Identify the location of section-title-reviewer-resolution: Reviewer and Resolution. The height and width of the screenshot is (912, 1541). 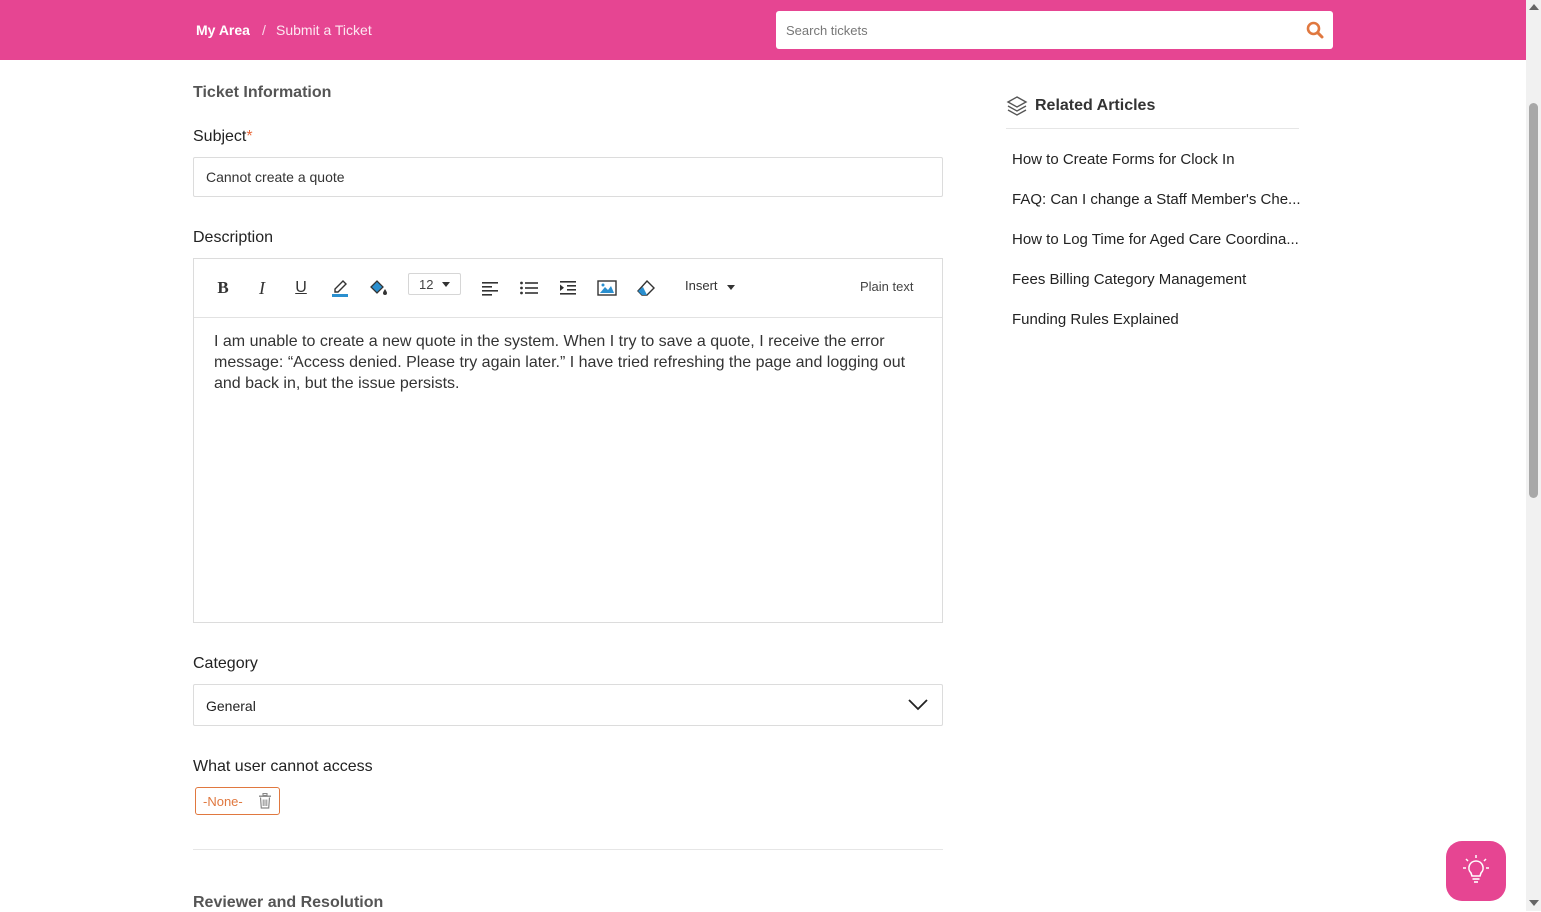
(288, 902).